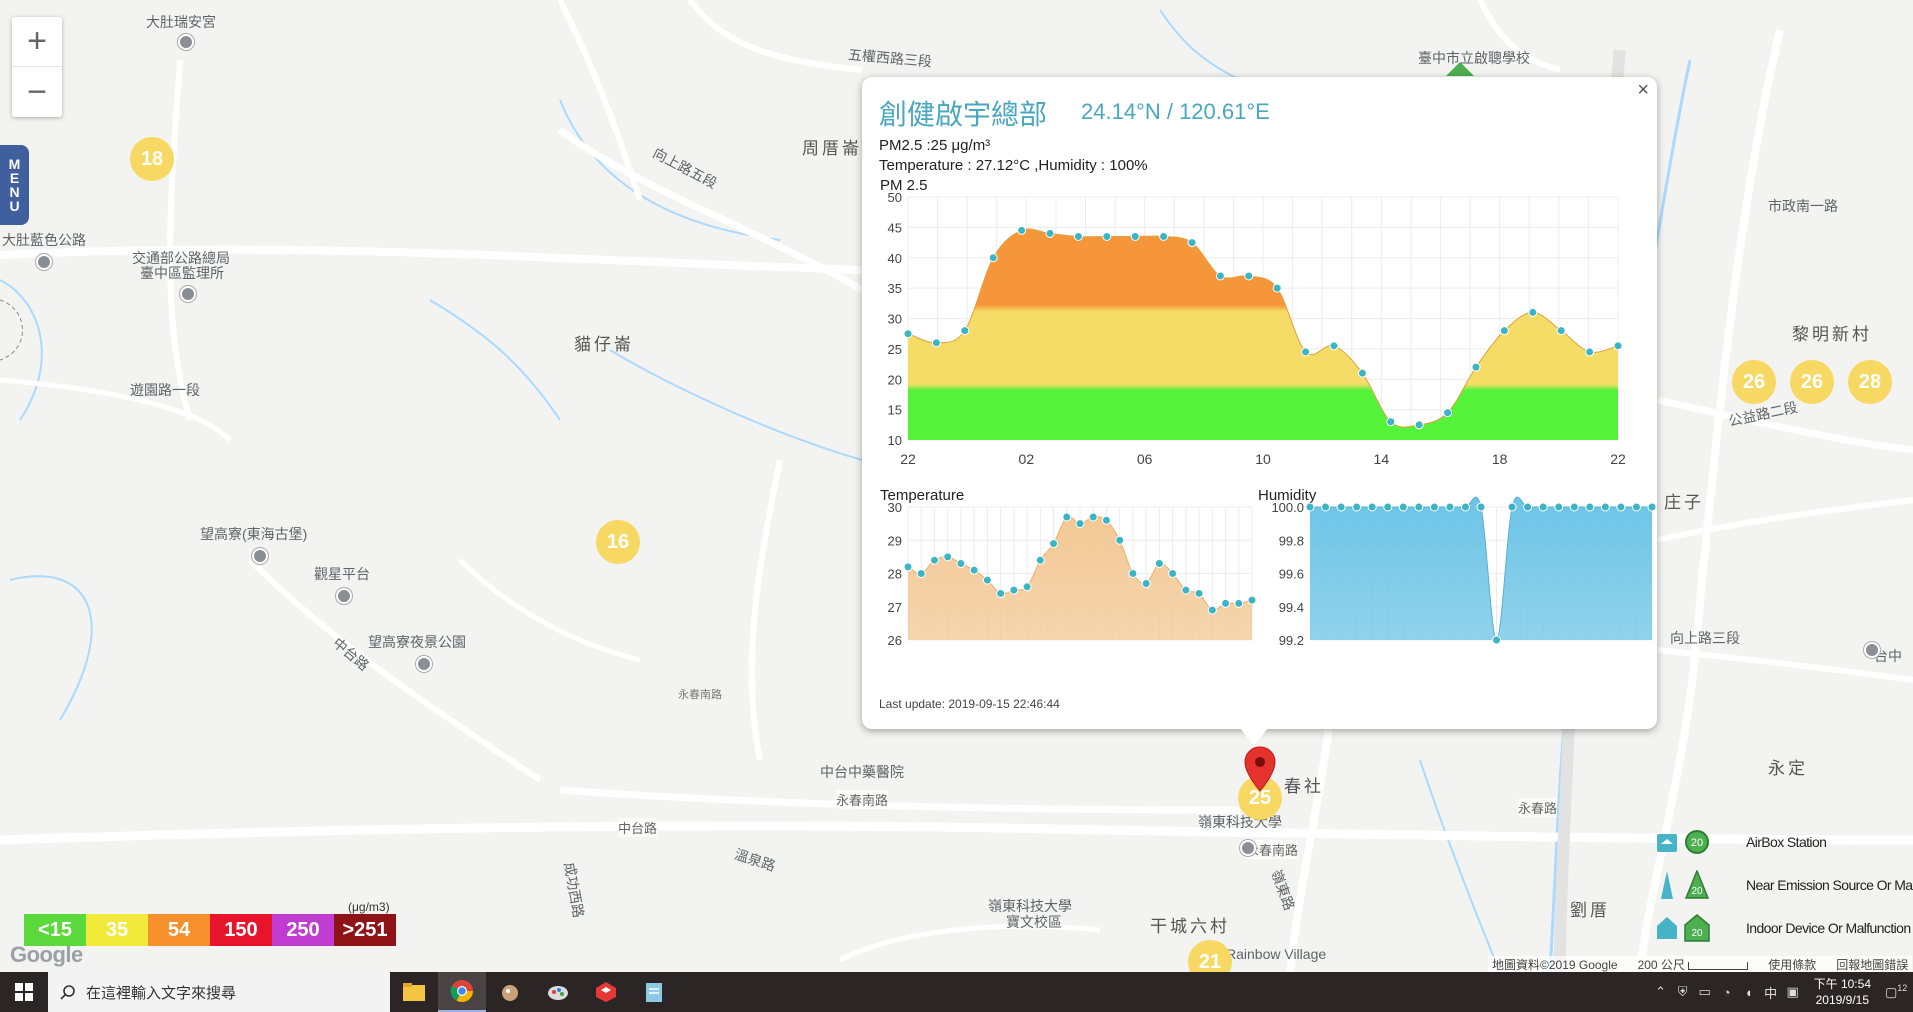 The width and height of the screenshot is (1913, 1012). What do you see at coordinates (1705, 992) in the screenshot?
I see `battery-icon: ▭` at bounding box center [1705, 992].